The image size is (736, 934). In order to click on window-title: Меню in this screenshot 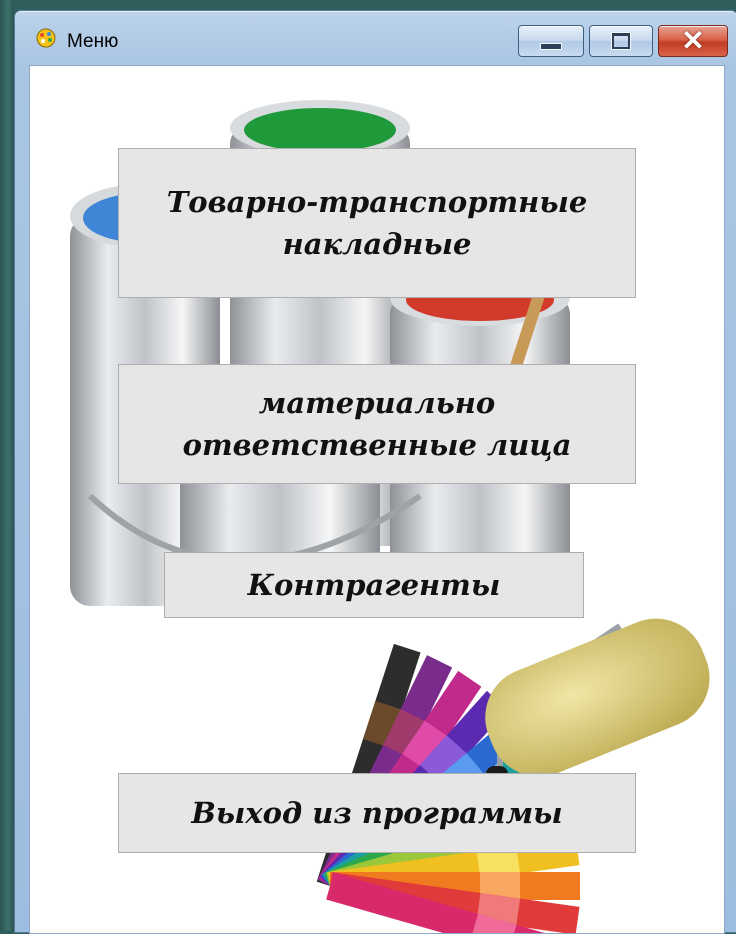, I will do `click(93, 41)`.